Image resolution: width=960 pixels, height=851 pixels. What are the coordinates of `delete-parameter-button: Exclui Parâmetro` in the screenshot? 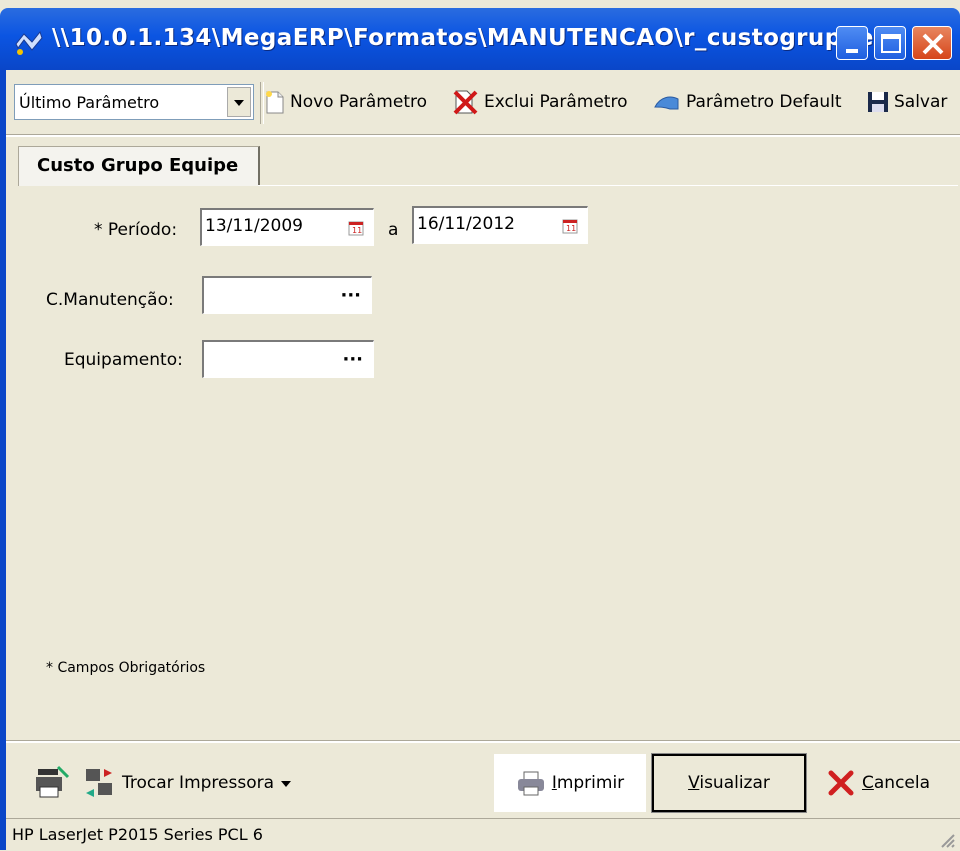 It's located at (540, 102).